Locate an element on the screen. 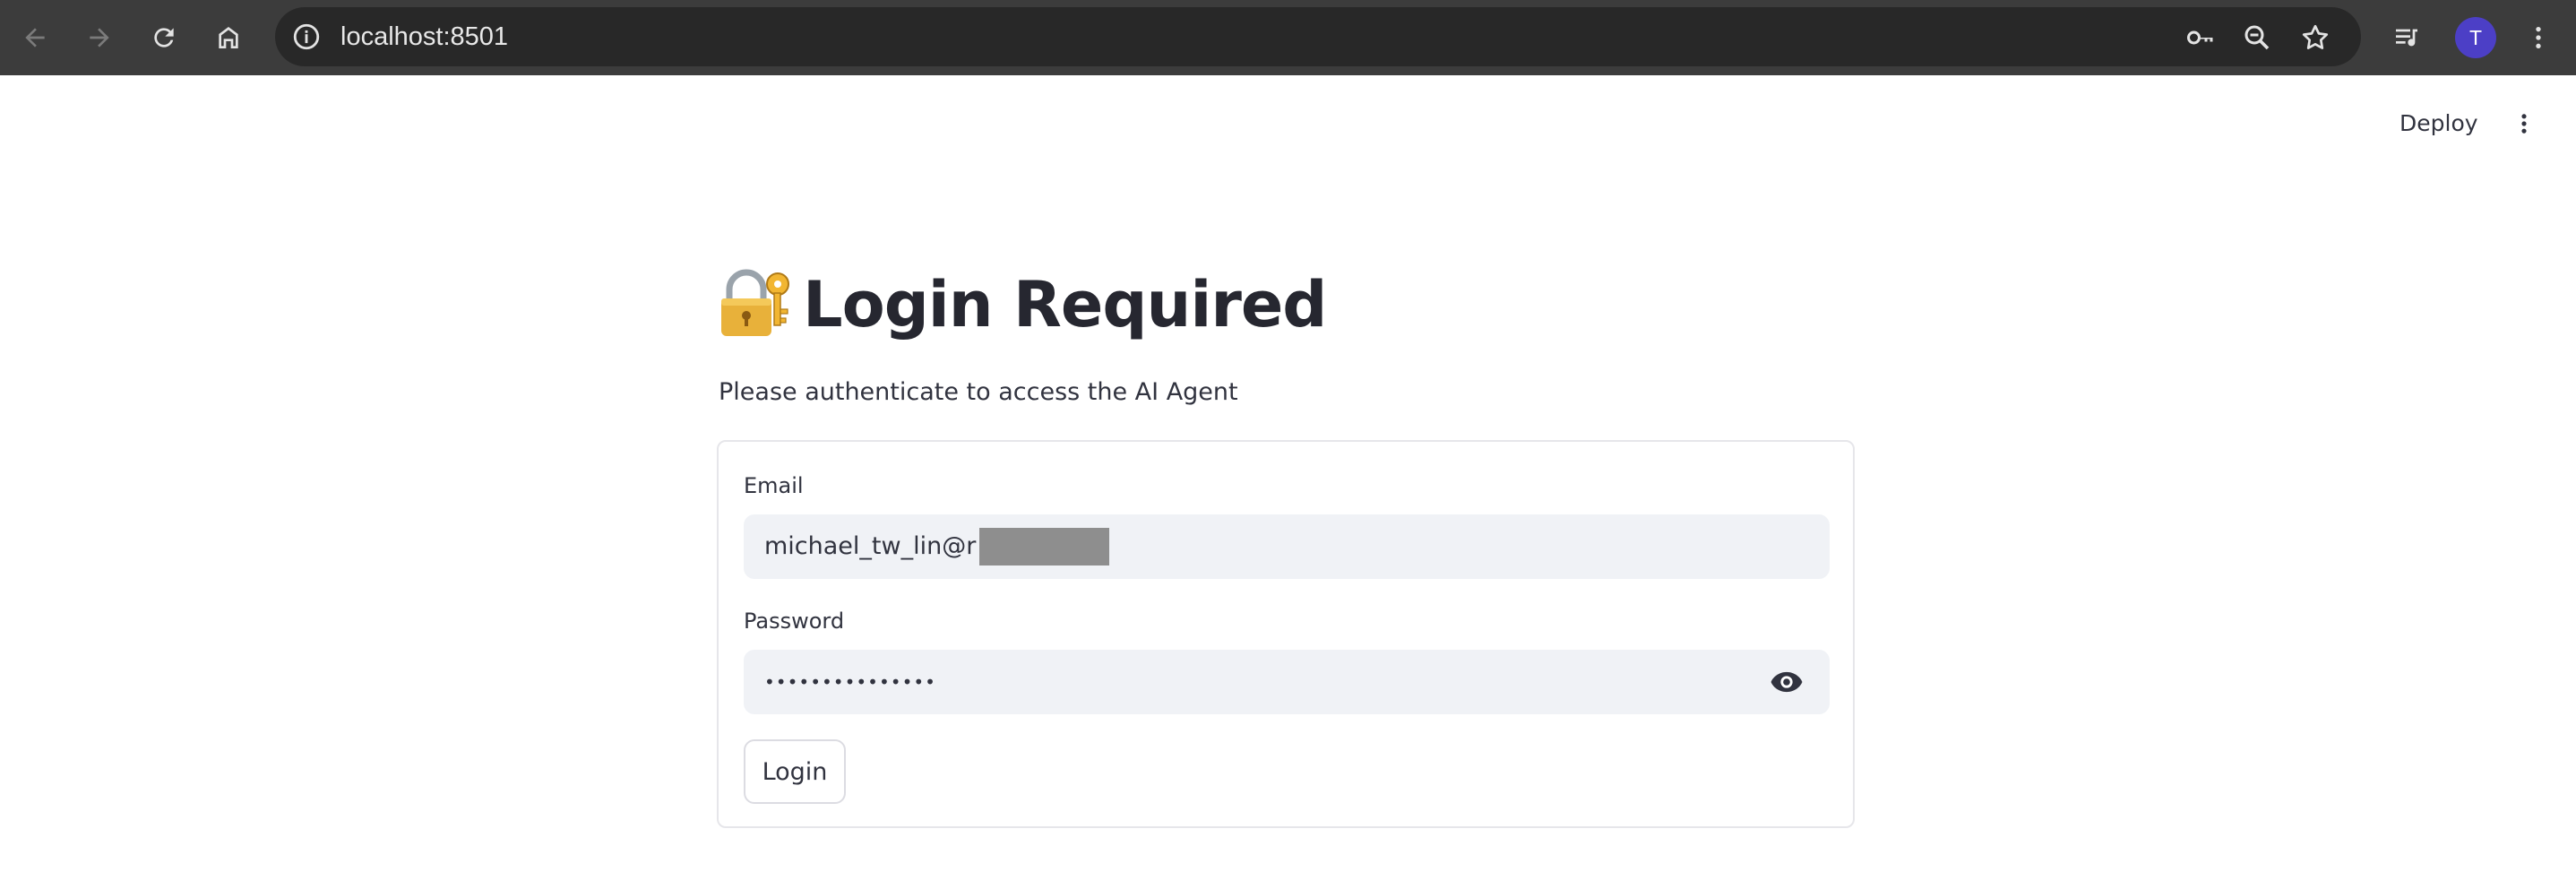  browser-toolbar: localhost:8501 T is located at coordinates (1288, 38).